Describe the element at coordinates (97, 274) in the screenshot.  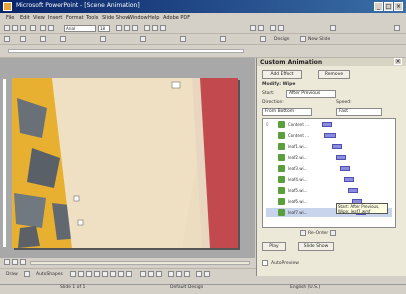
I see `oval-icon` at that location.